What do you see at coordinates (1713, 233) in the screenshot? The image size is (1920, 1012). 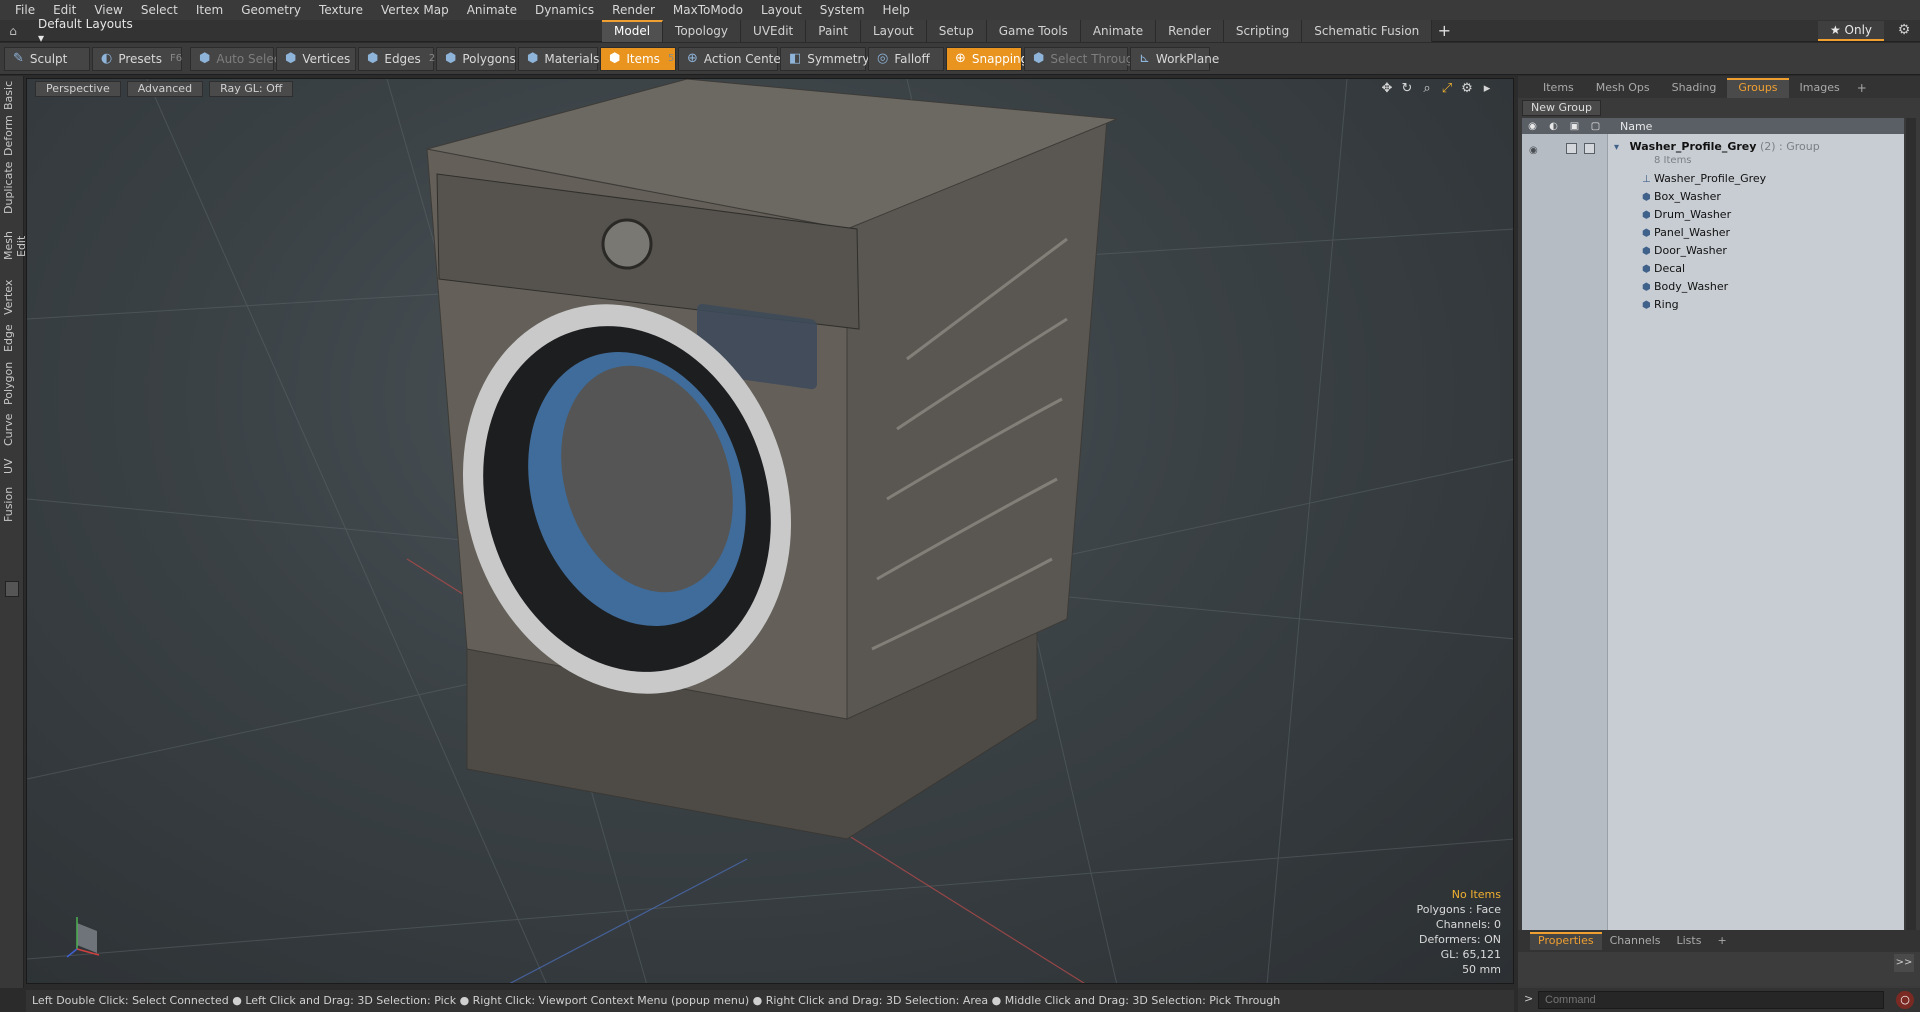 I see `list-item: ⬢ Panel_Washer` at bounding box center [1713, 233].